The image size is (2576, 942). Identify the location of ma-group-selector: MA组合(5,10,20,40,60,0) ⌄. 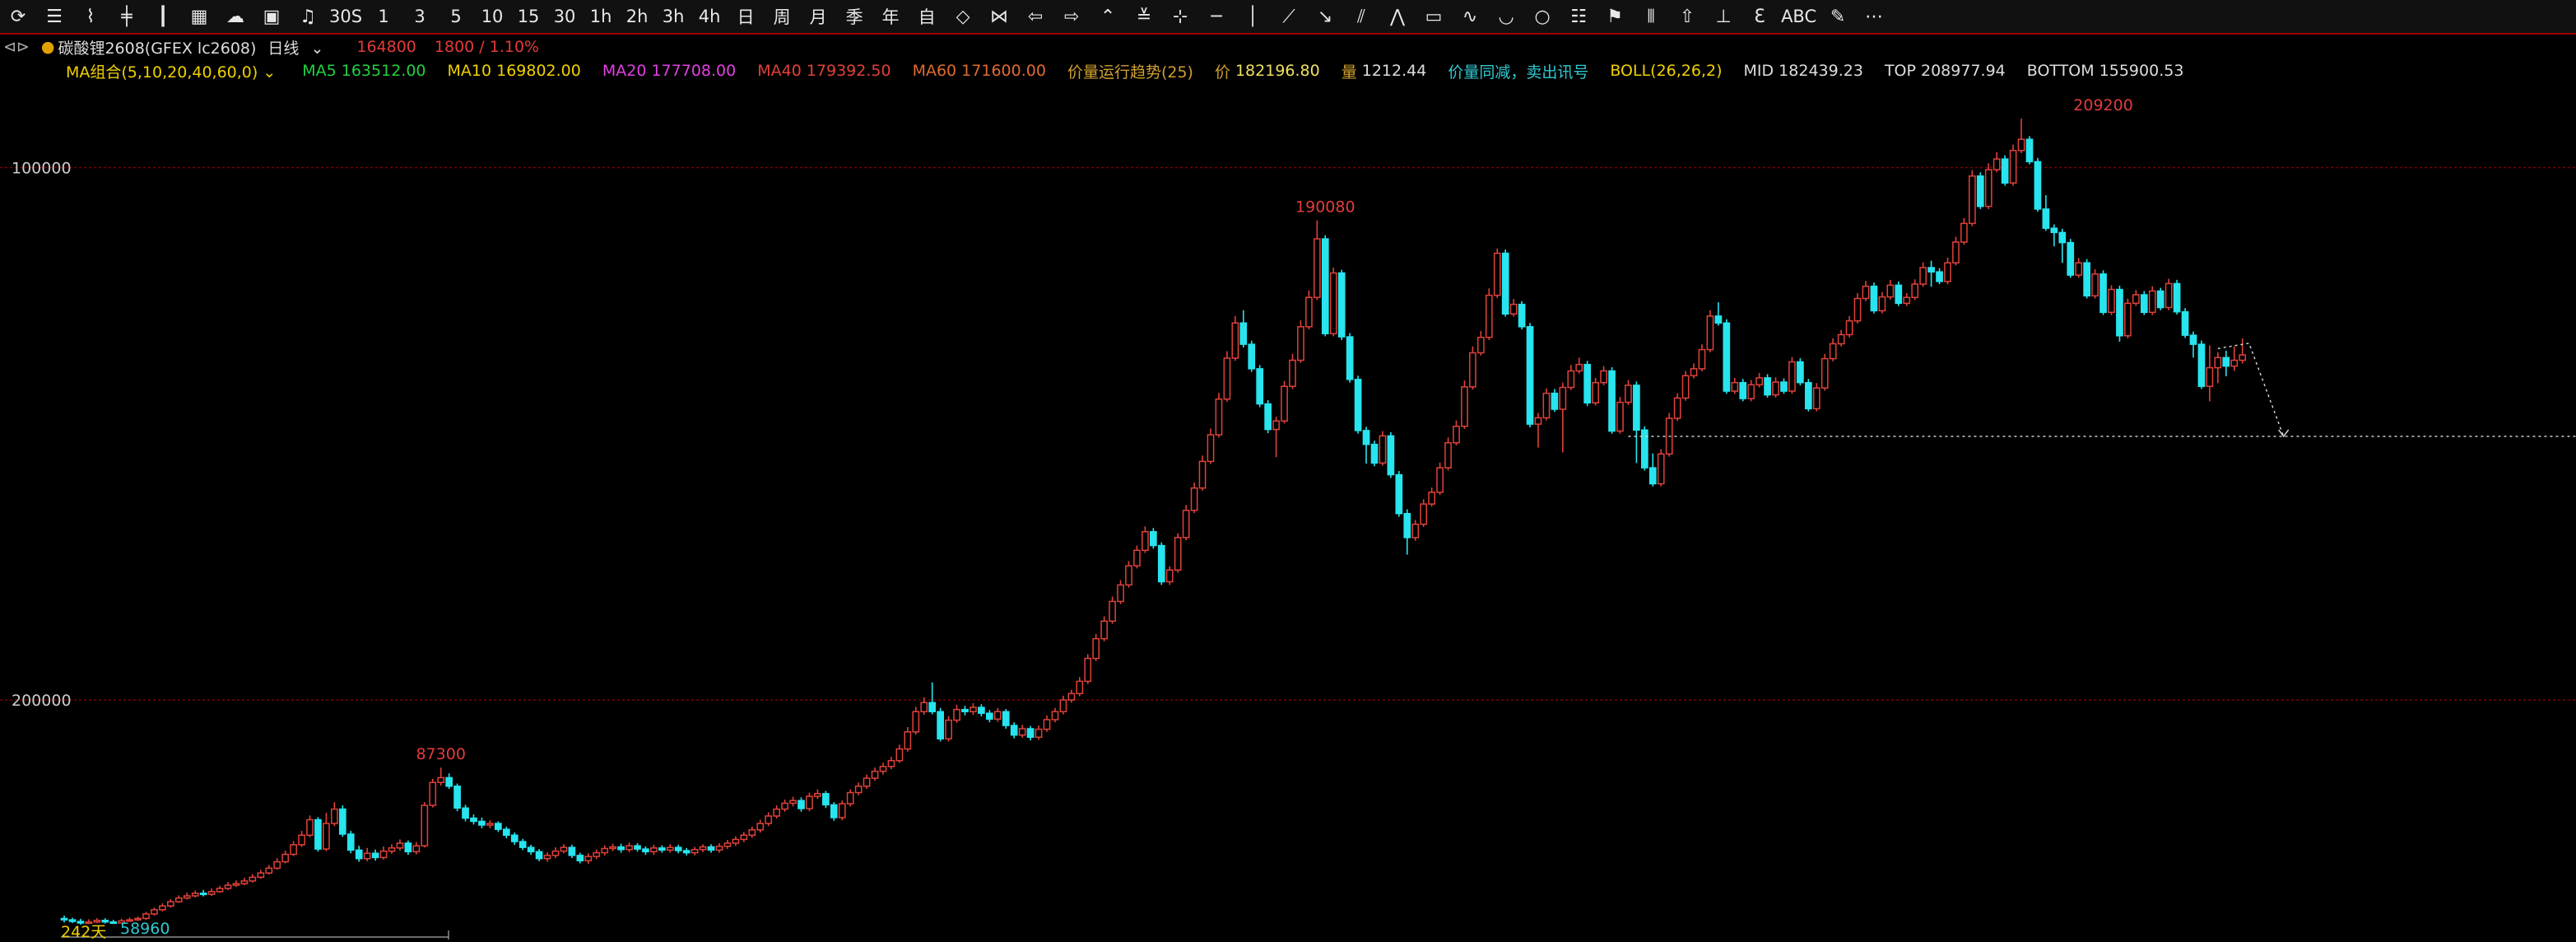
(173, 71).